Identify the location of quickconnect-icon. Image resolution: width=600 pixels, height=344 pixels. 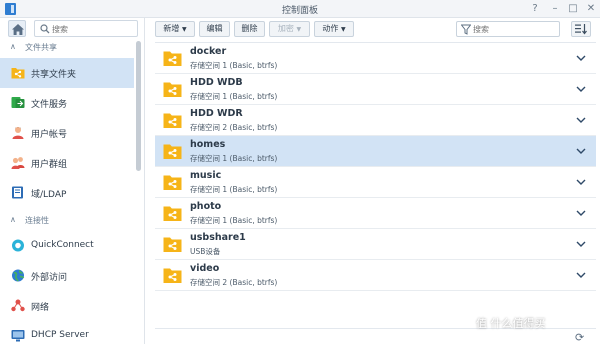
(18, 245).